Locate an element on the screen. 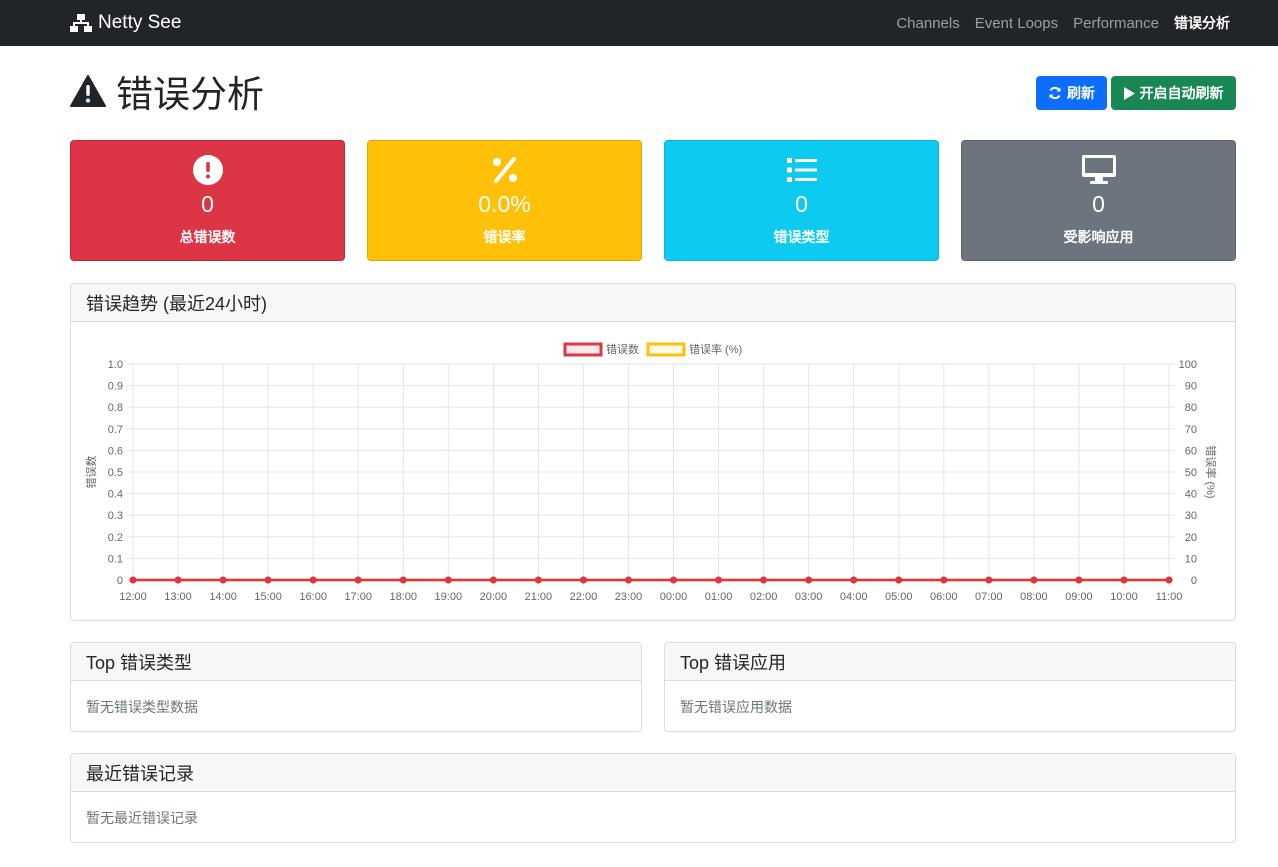 Image resolution: width=1278 pixels, height=867 pixels. y-right-tick-label: 10 is located at coordinates (1191, 559).